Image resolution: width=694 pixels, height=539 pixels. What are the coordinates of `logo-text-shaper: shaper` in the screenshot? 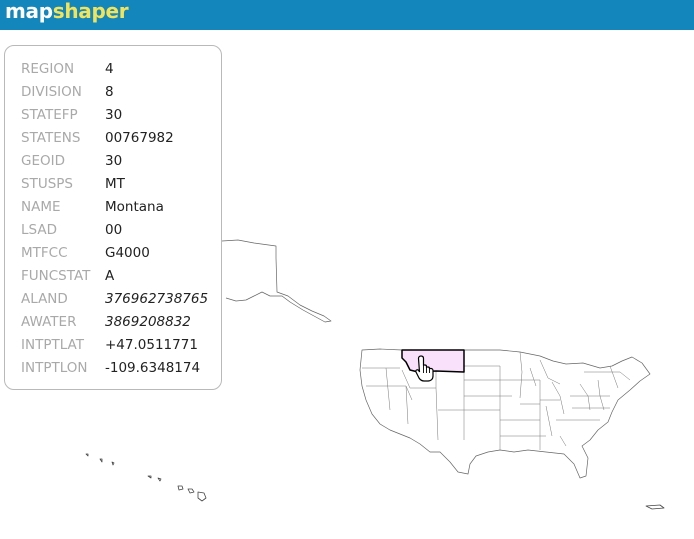 It's located at (90, 11).